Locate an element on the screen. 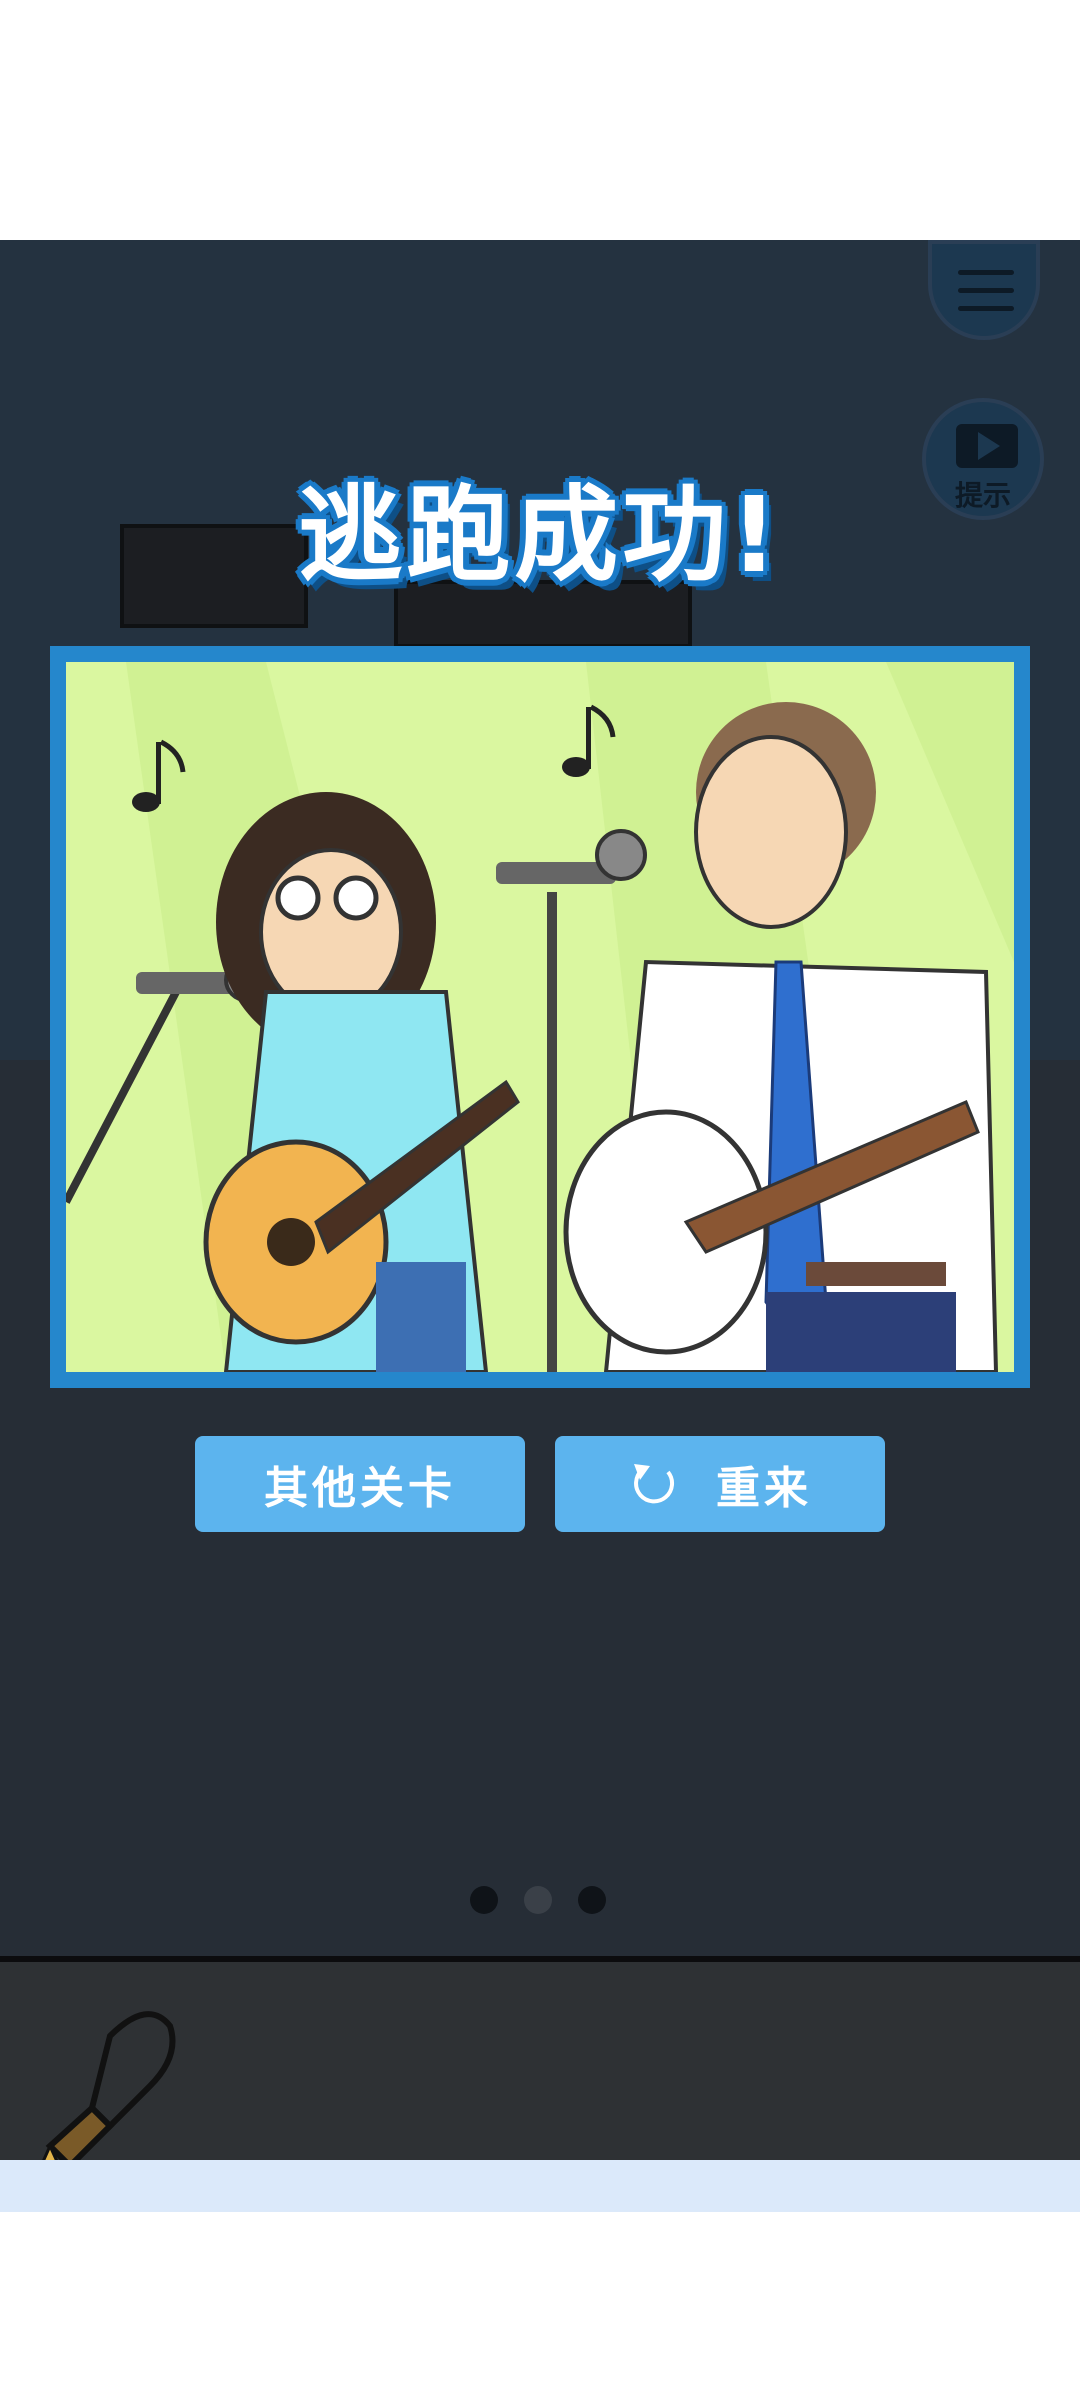 This screenshot has width=1080, height=2400. hamburger-menu-icon is located at coordinates (986, 272).